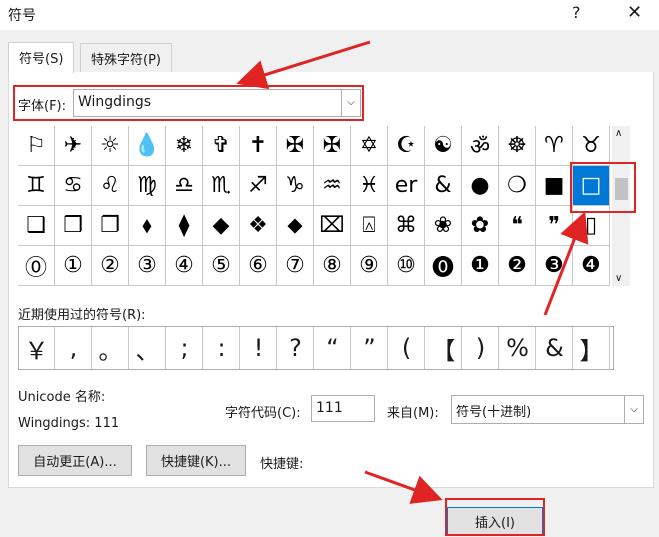 The height and width of the screenshot is (537, 659). What do you see at coordinates (147, 266) in the screenshot?
I see `symbol-cell: ③` at bounding box center [147, 266].